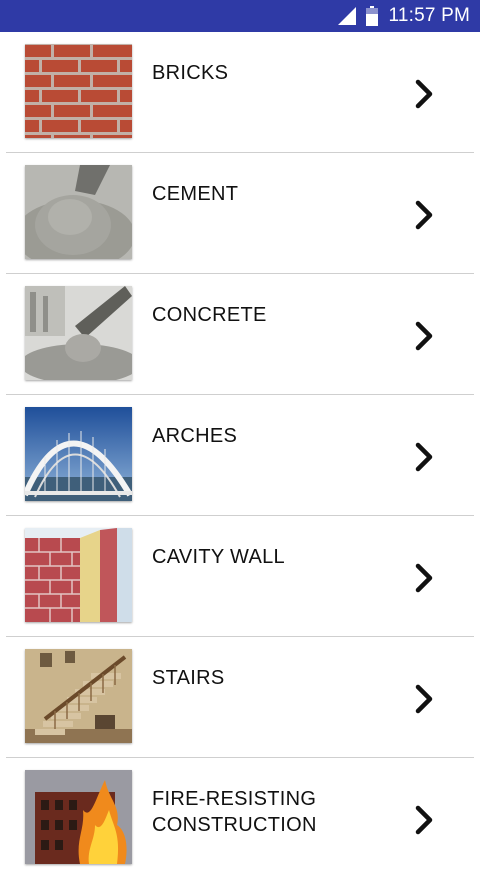  What do you see at coordinates (218, 557) in the screenshot?
I see `list-item-label: CAVITY WALL` at bounding box center [218, 557].